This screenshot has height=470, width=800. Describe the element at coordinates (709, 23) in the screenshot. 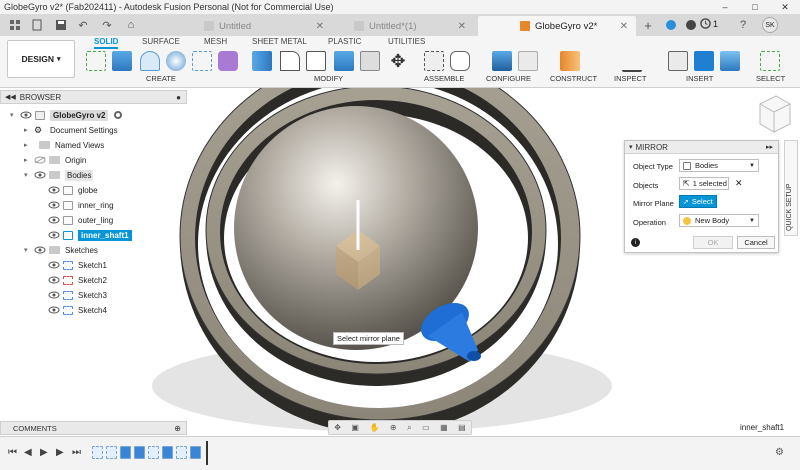

I see `notifications: 1` at that location.